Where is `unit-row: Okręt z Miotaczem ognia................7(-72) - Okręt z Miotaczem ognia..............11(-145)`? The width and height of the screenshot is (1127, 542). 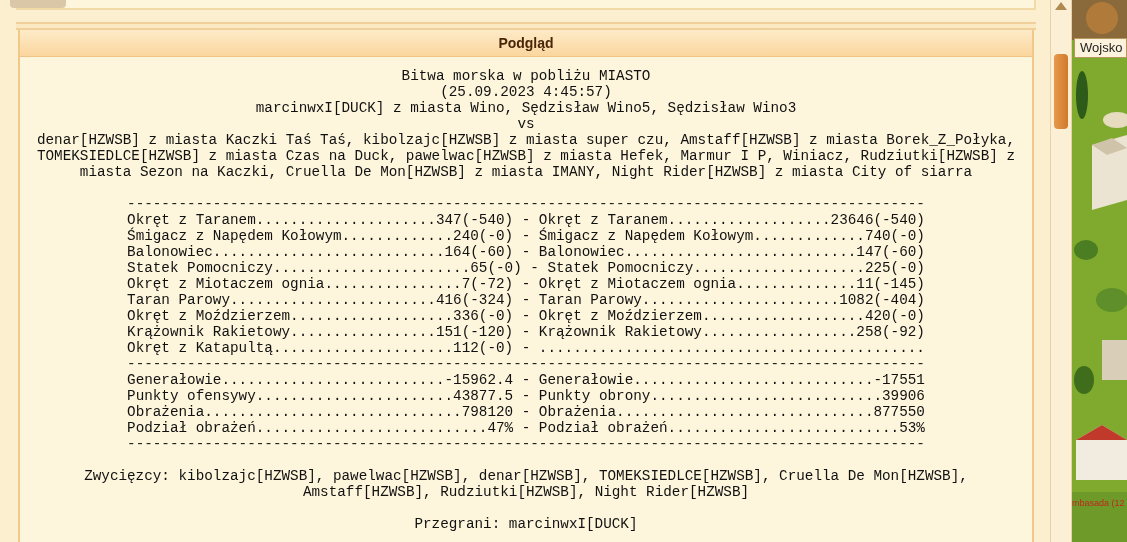 unit-row: Okręt z Miotaczem ognia................7(-72) - Okręt z Miotaczem ognia..............11(-145) is located at coordinates (526, 284).